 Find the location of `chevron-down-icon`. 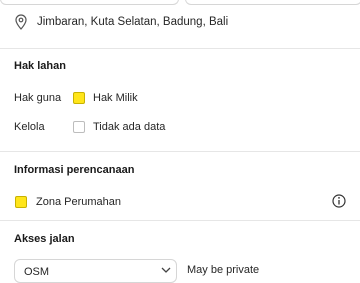

chevron-down-icon is located at coordinates (166, 270).